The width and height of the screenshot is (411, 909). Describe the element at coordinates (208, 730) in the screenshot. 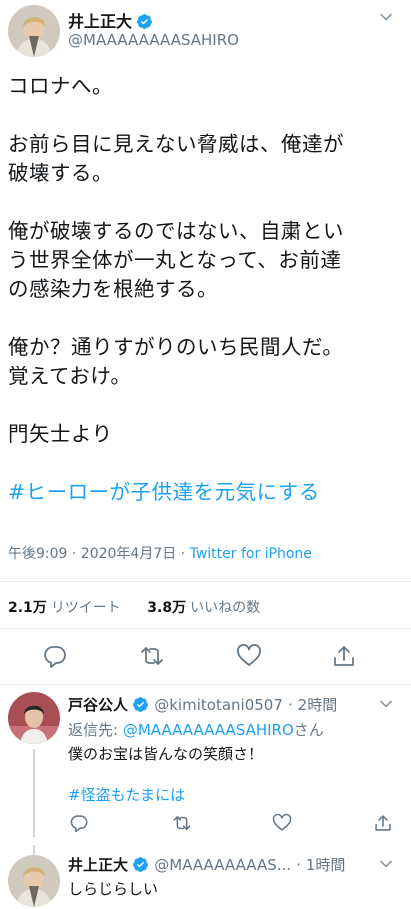

I see `reply-to-handle-link: @MAAAAAAAASAHIRO` at that location.